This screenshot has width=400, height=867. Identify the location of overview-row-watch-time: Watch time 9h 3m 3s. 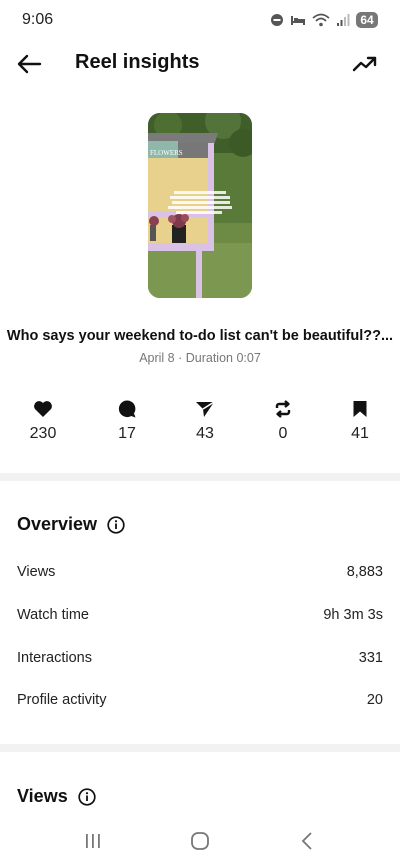
(200, 615).